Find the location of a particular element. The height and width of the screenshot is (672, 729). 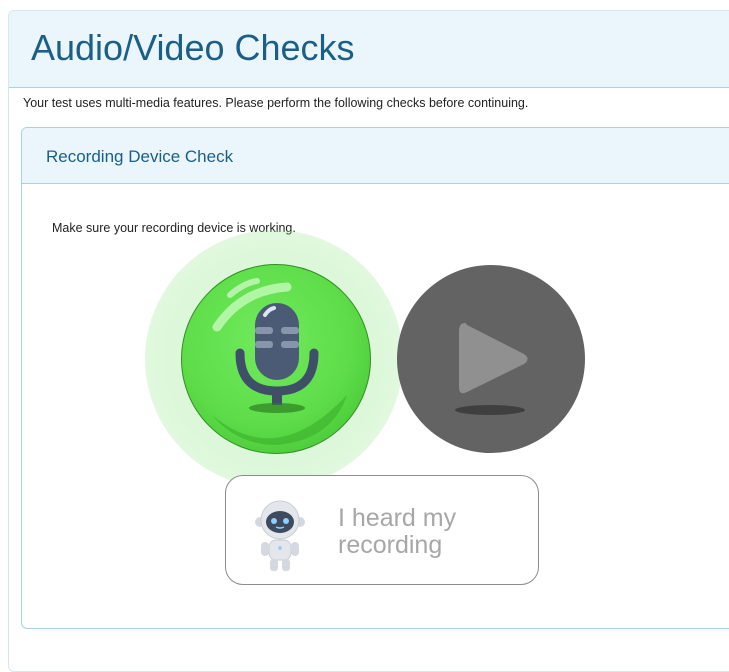

section-title: Recording Device Check is located at coordinates (140, 156).